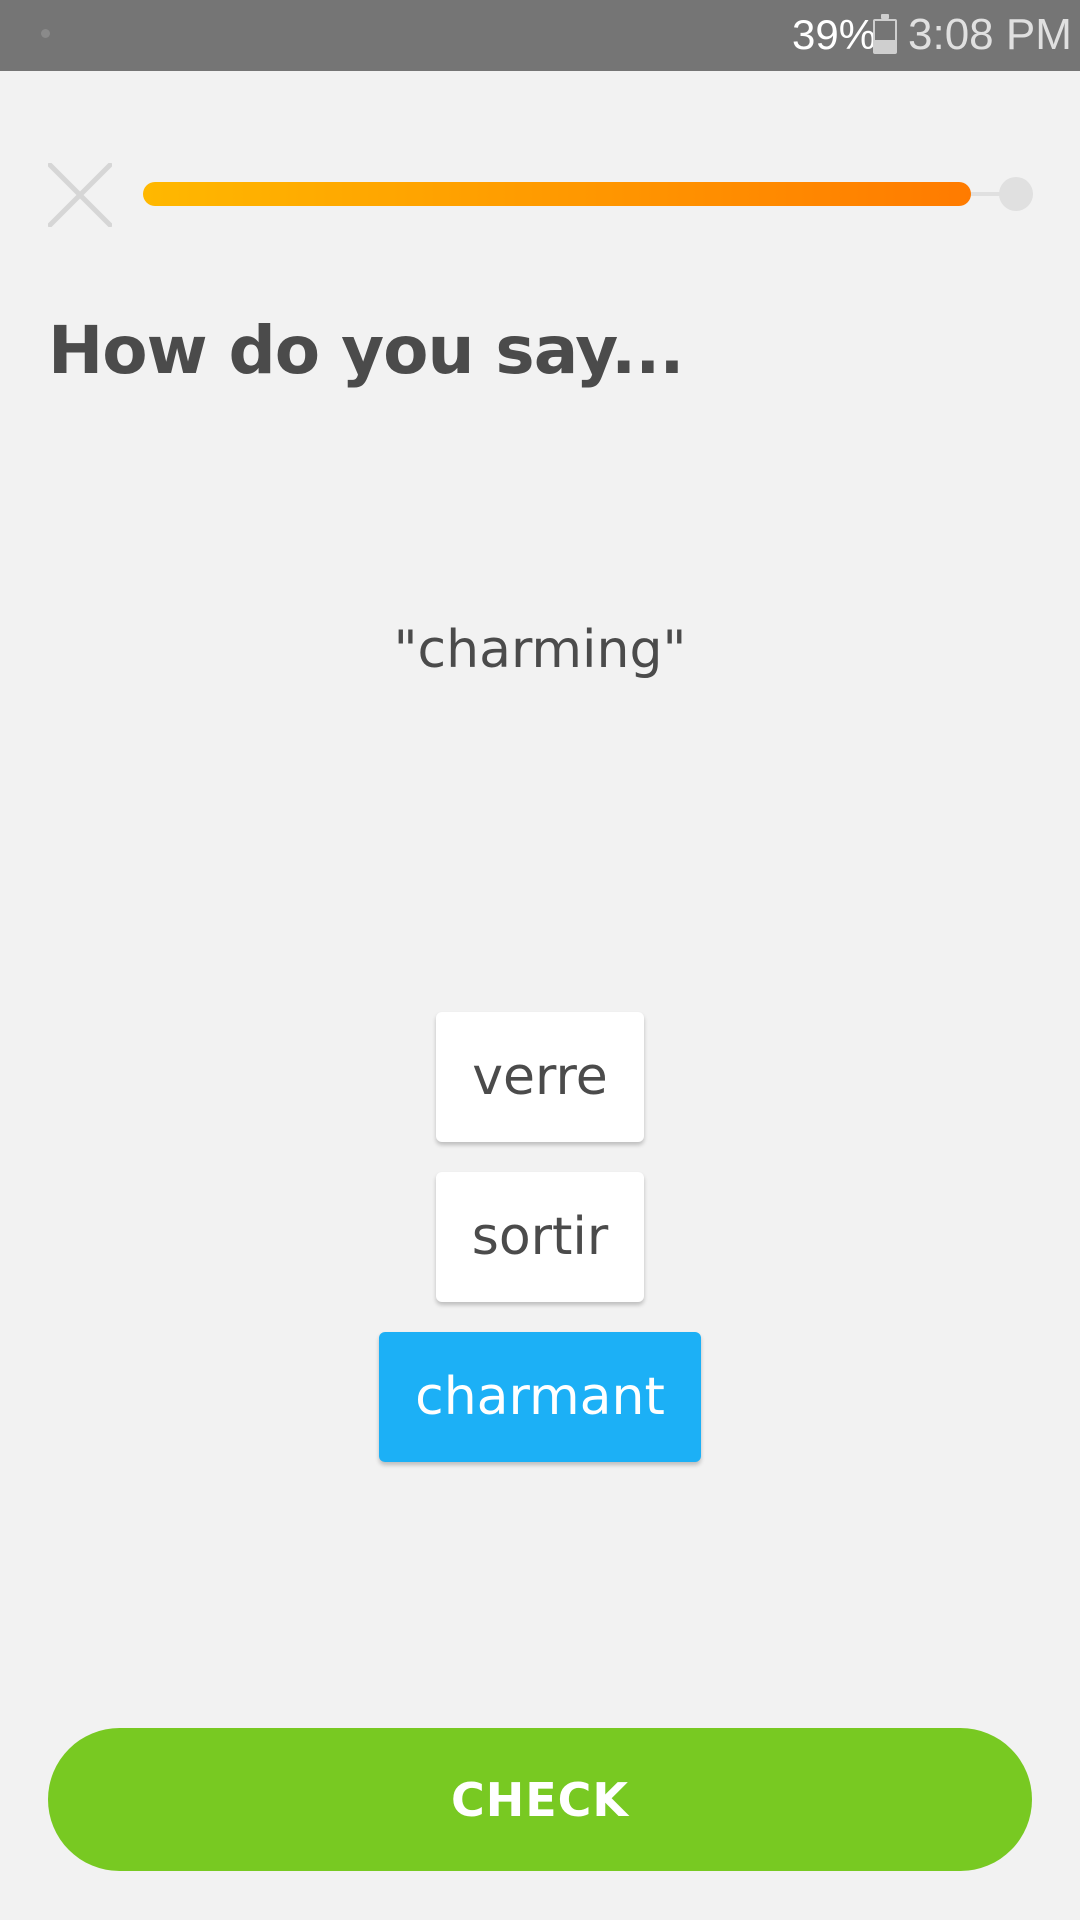  Describe the element at coordinates (885, 45) in the screenshot. I see `battery-level` at that location.